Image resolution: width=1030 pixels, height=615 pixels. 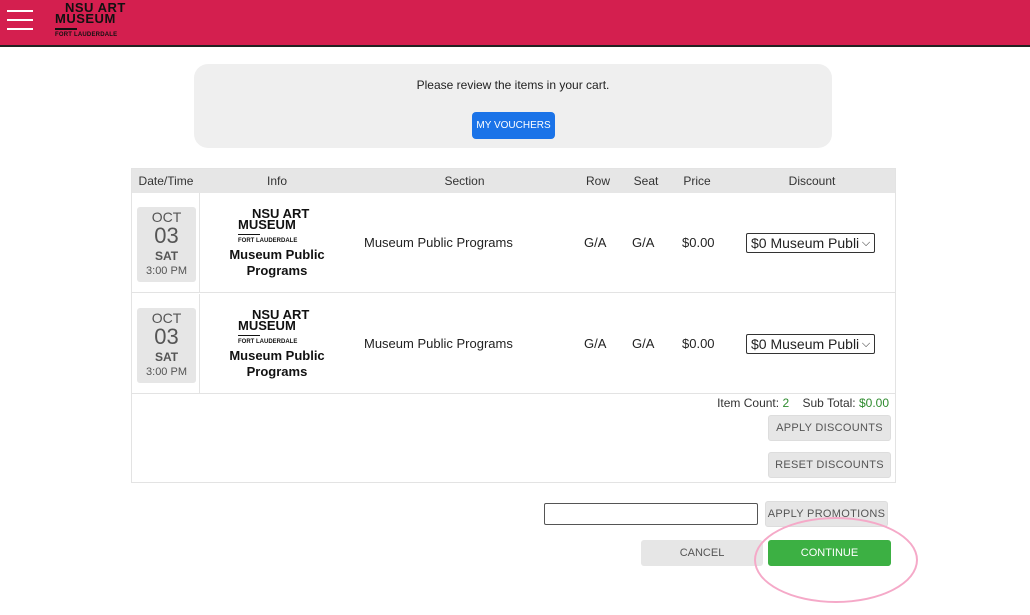 I want to click on item-count-label: Item Count:, so click(x=748, y=403).